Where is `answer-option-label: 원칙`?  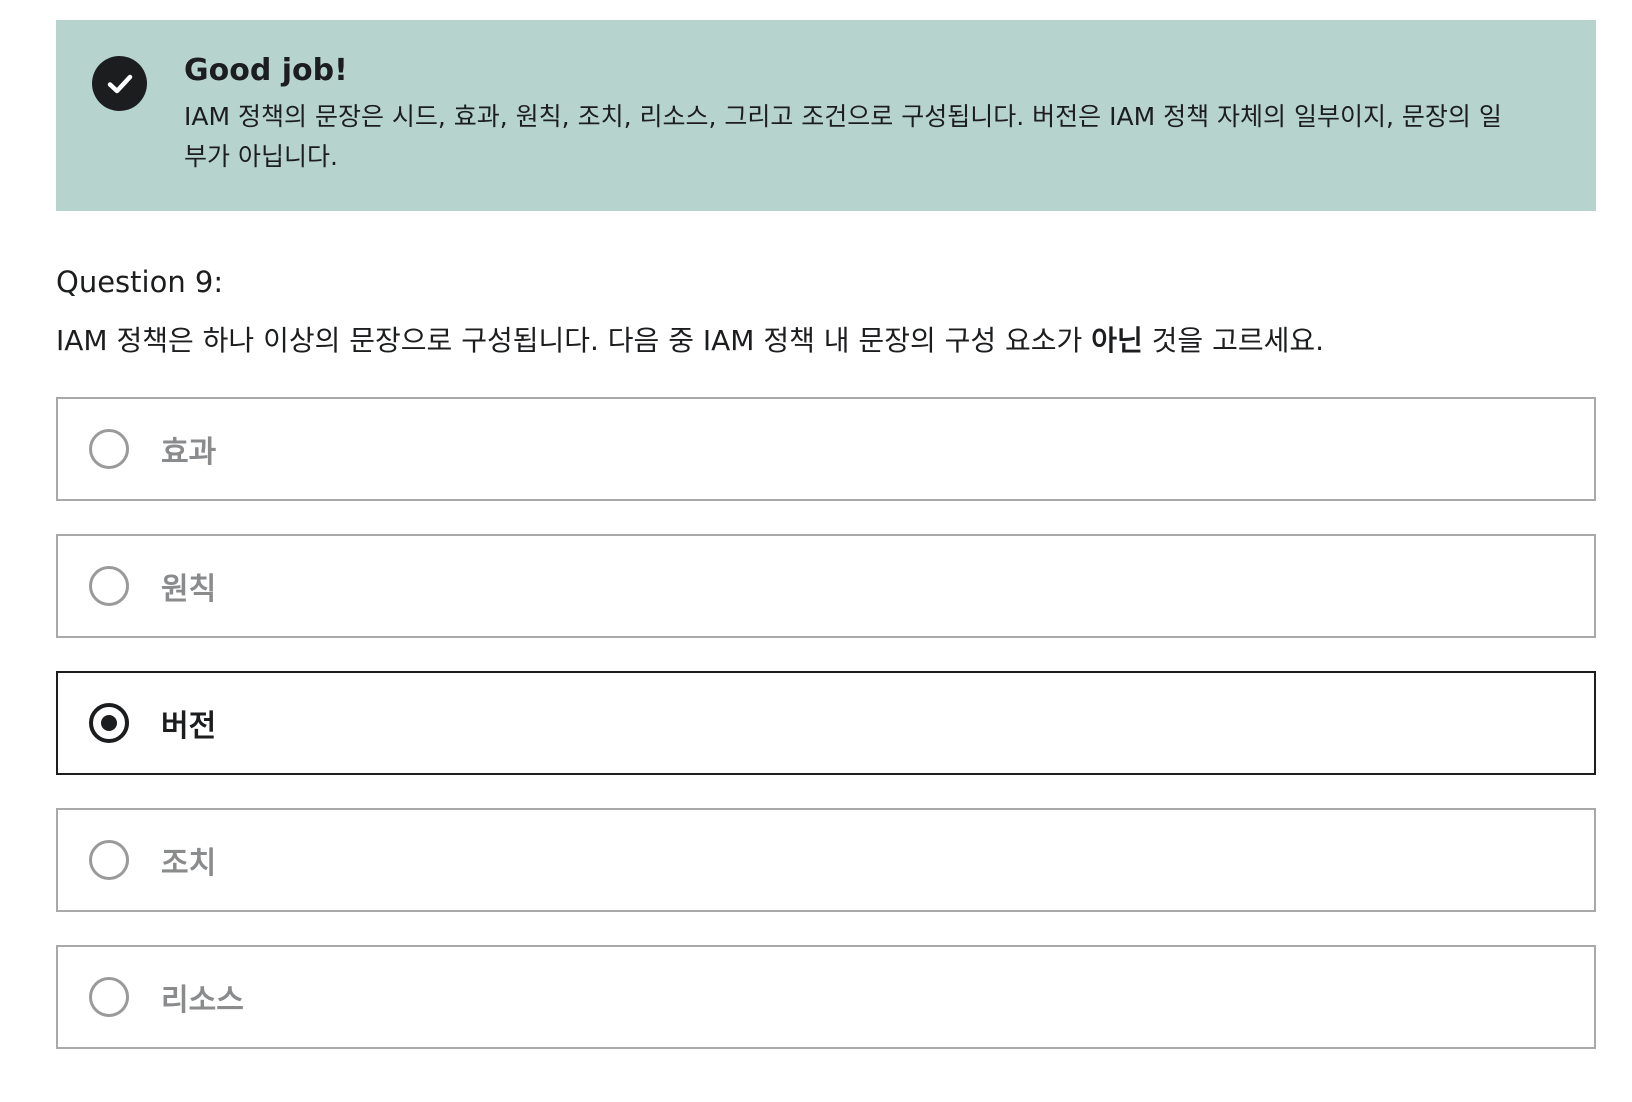
answer-option-label: 원칙 is located at coordinates (189, 589).